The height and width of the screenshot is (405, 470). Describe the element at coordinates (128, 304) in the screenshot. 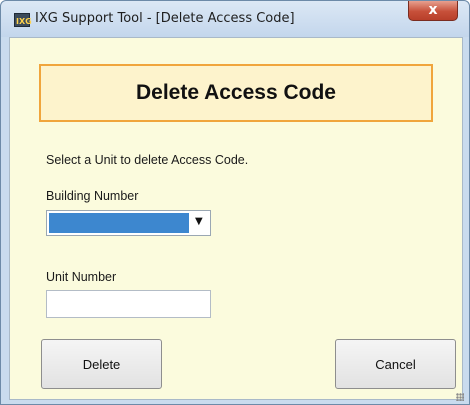

I see `unit-number-input` at that location.